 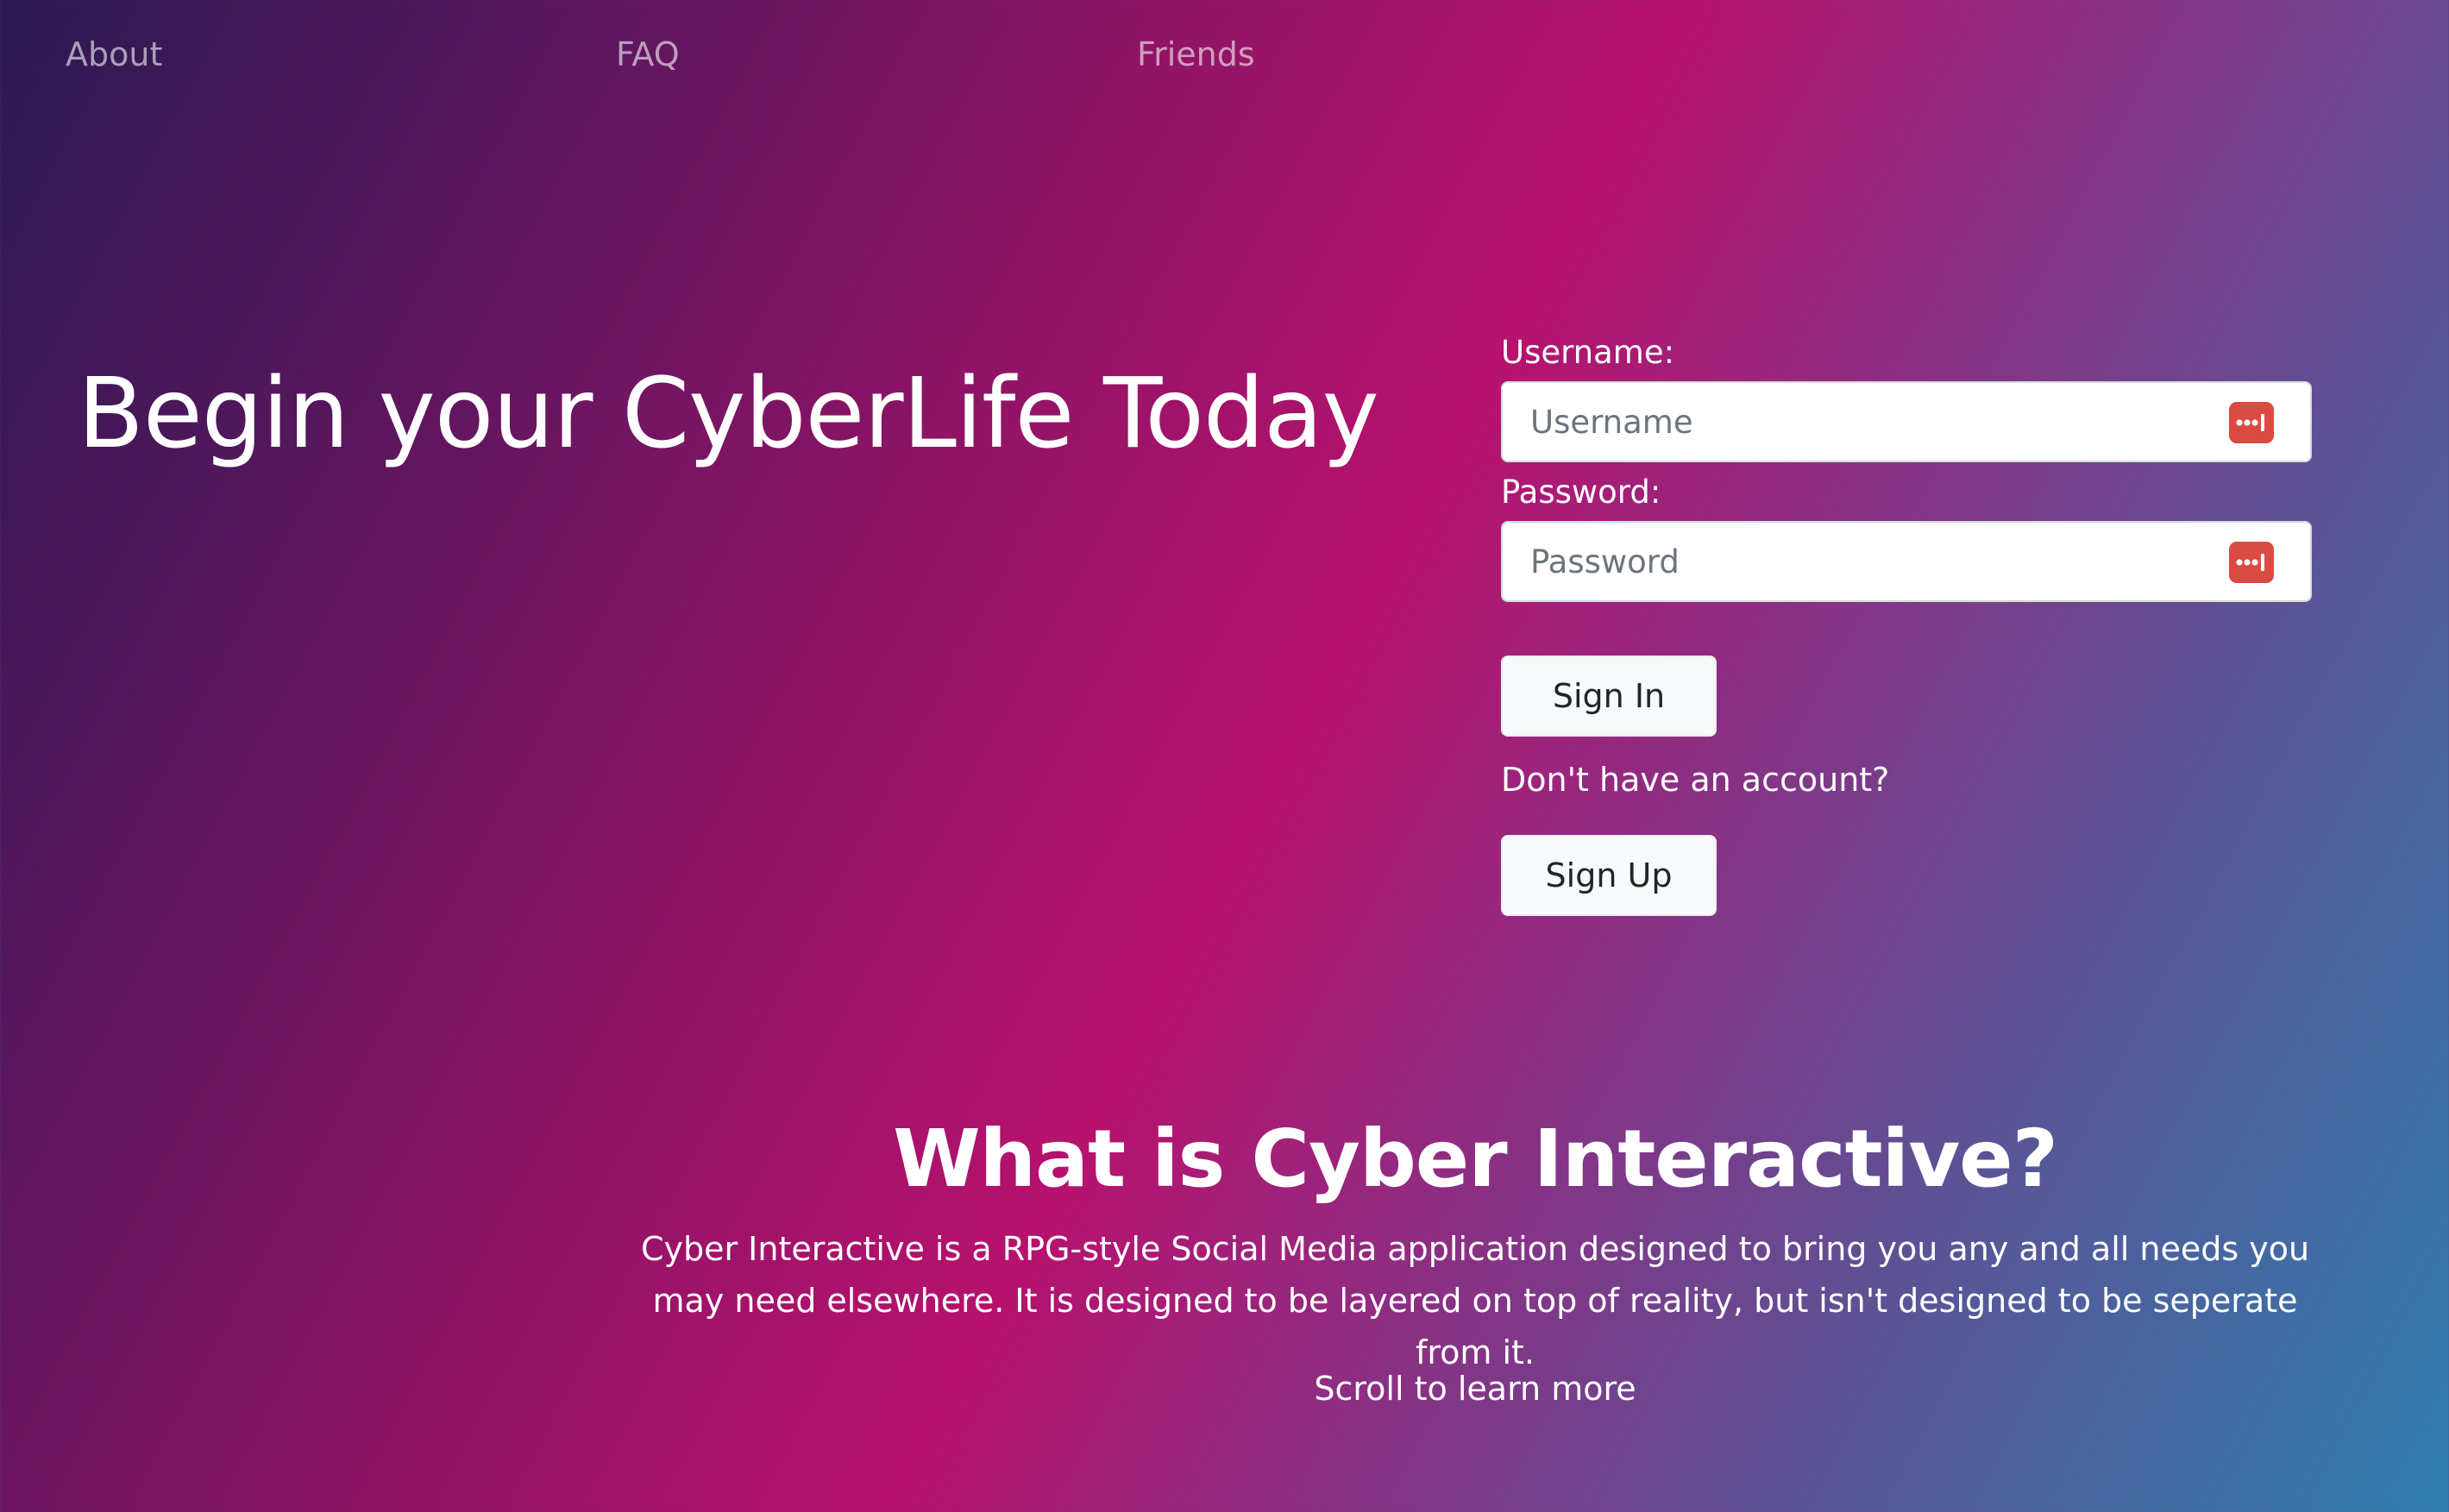 I want to click on nav-link-friends: Friends, so click(x=1196, y=54).